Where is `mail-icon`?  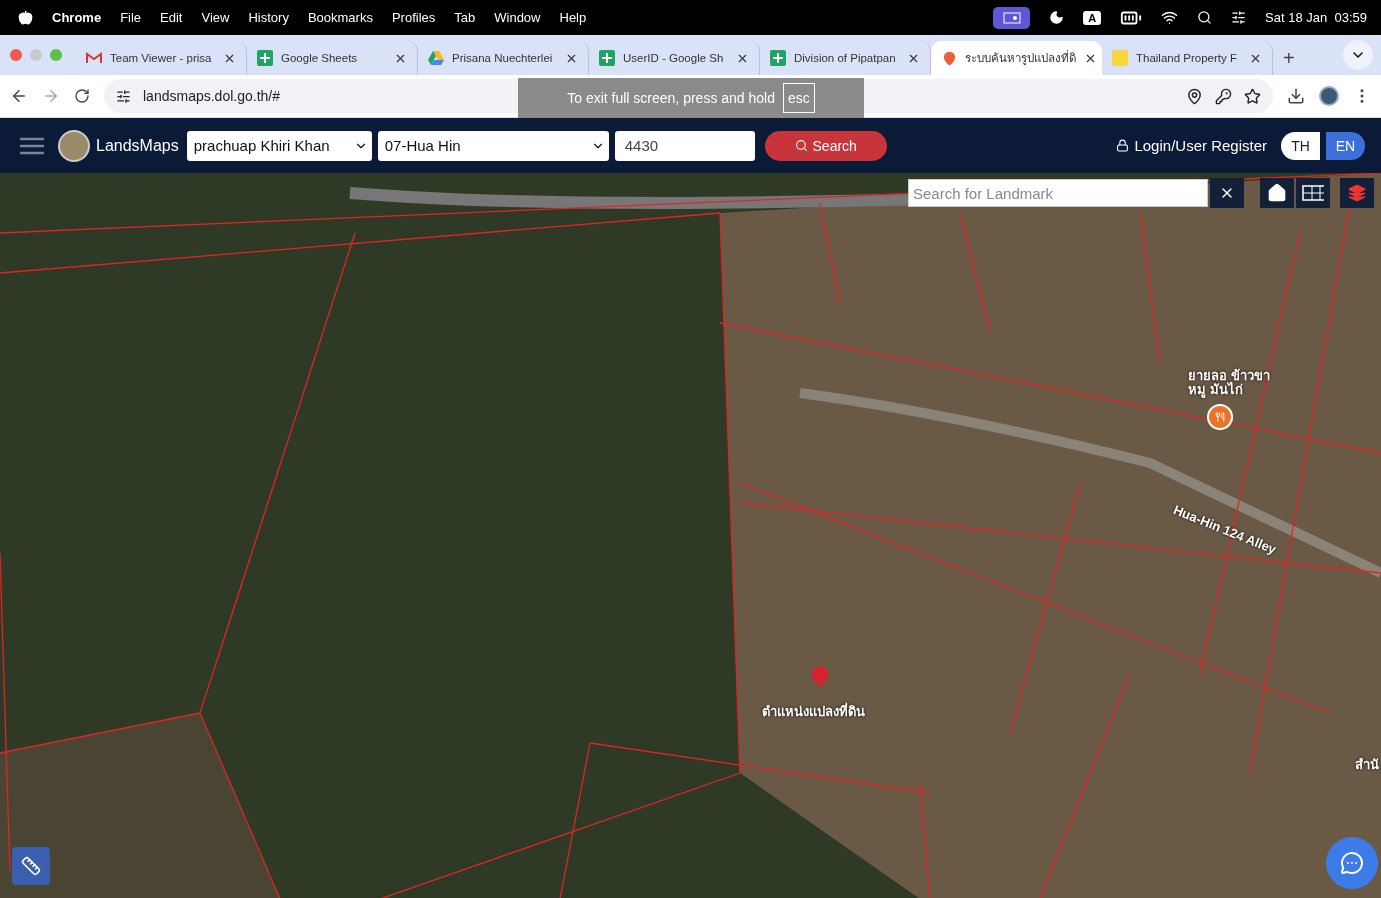 mail-icon is located at coordinates (94, 58).